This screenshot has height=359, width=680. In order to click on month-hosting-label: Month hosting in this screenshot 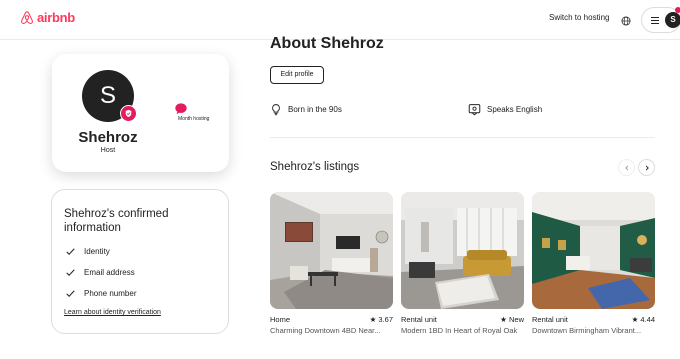, I will do `click(194, 119)`.